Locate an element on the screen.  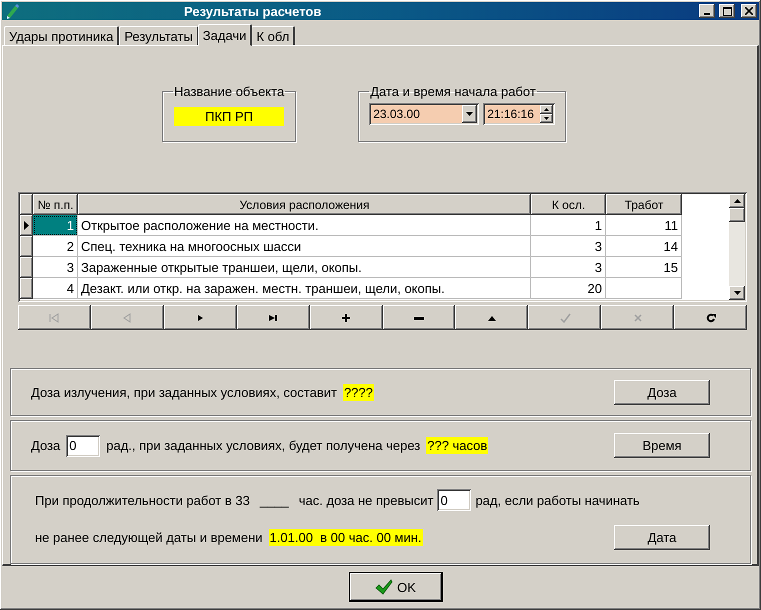
start-date-text: не ранее следующей даты и времени is located at coordinates (149, 537).